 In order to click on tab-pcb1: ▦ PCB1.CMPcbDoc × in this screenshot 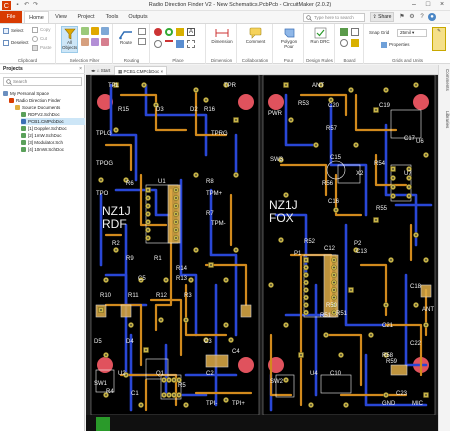, I will do `click(141, 70)`.